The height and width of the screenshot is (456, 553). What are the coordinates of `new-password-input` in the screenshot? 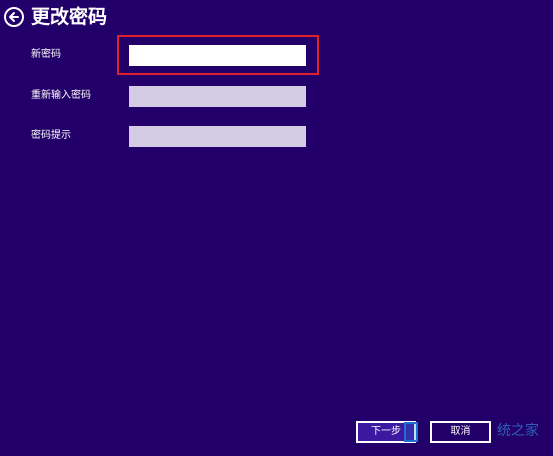 It's located at (217, 55).